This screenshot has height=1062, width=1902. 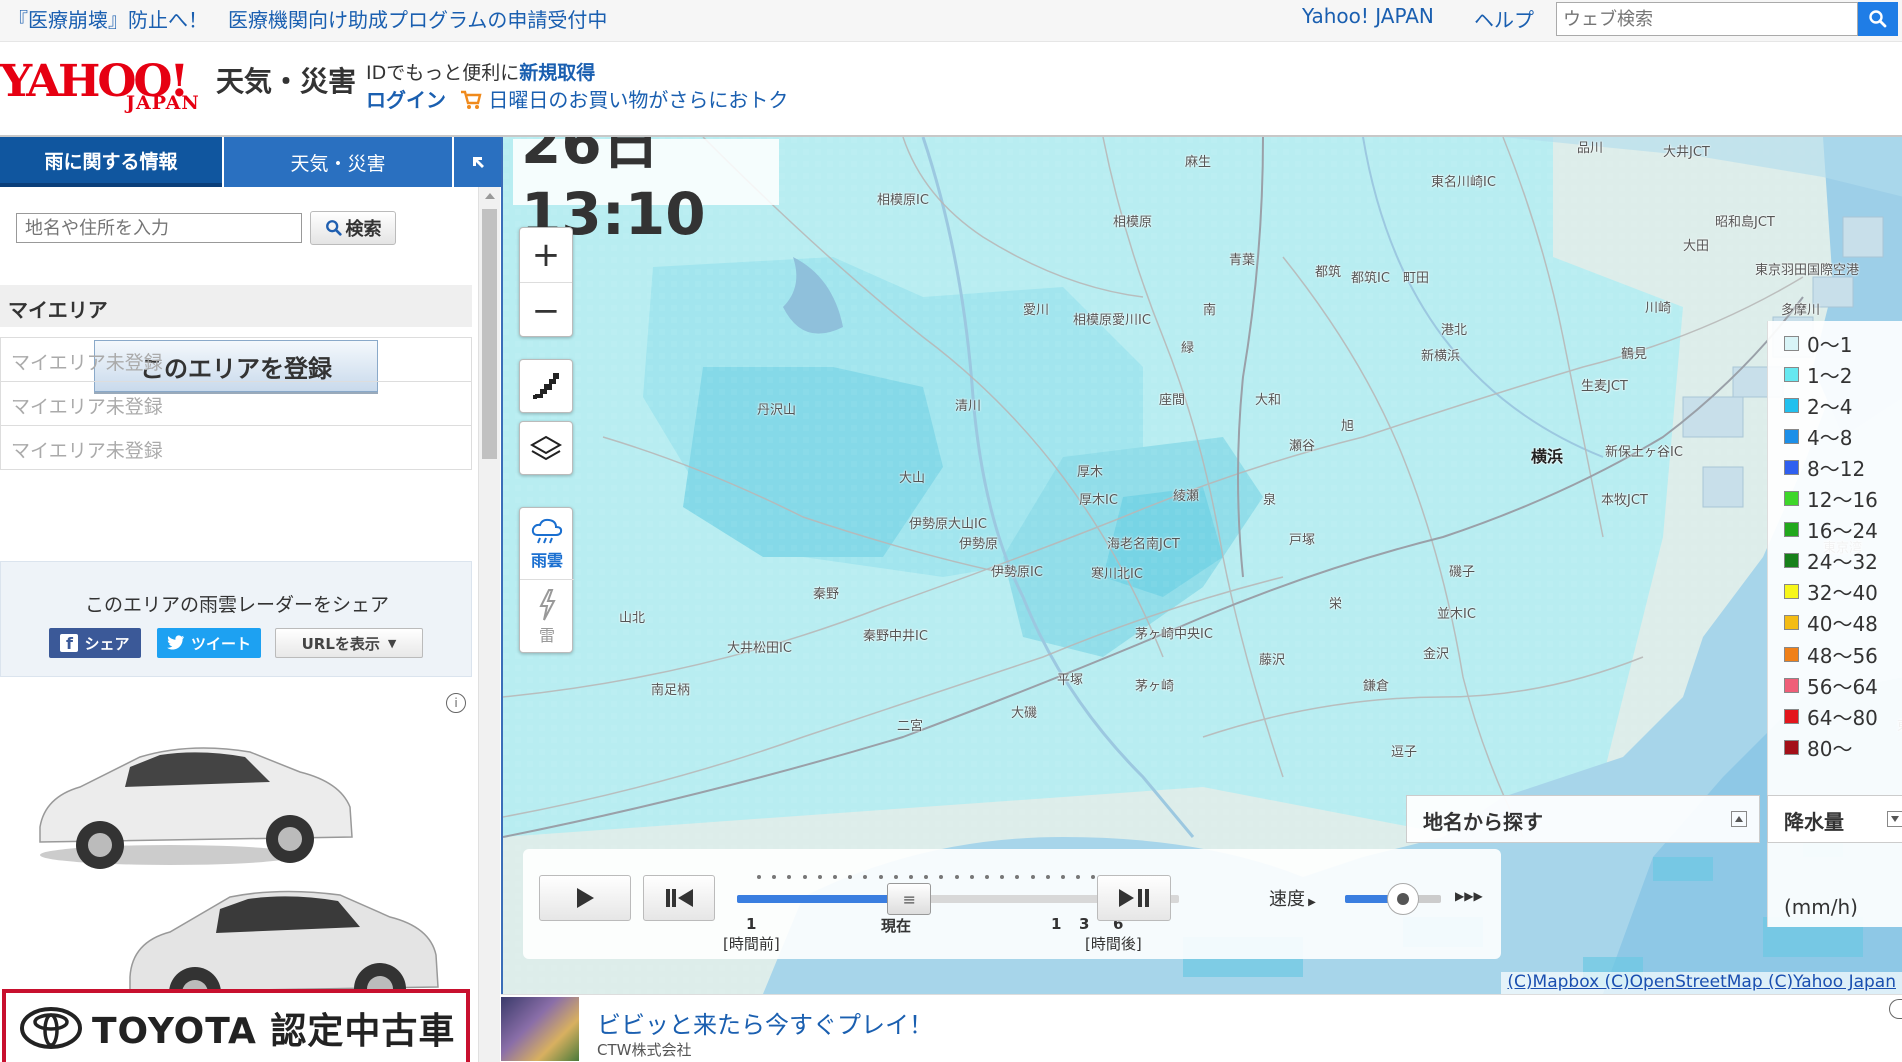 I want to click on skip-back-icon, so click(x=679, y=898).